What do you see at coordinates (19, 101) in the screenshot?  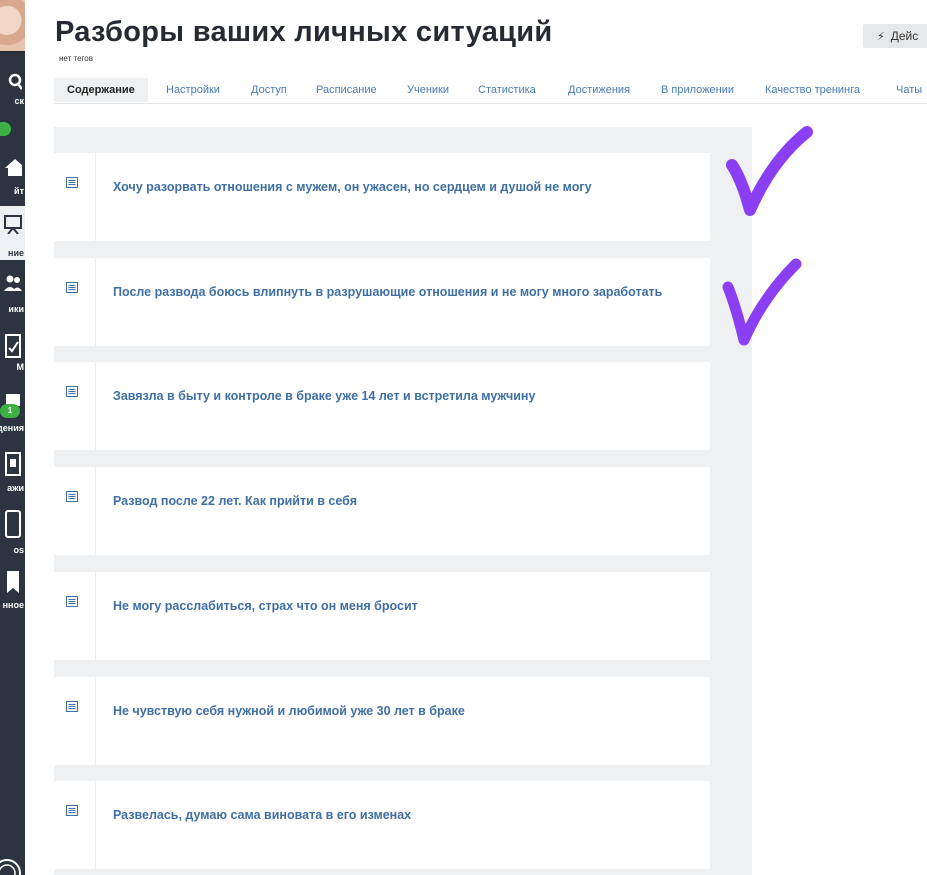 I see `sidebar-item-label: ск` at bounding box center [19, 101].